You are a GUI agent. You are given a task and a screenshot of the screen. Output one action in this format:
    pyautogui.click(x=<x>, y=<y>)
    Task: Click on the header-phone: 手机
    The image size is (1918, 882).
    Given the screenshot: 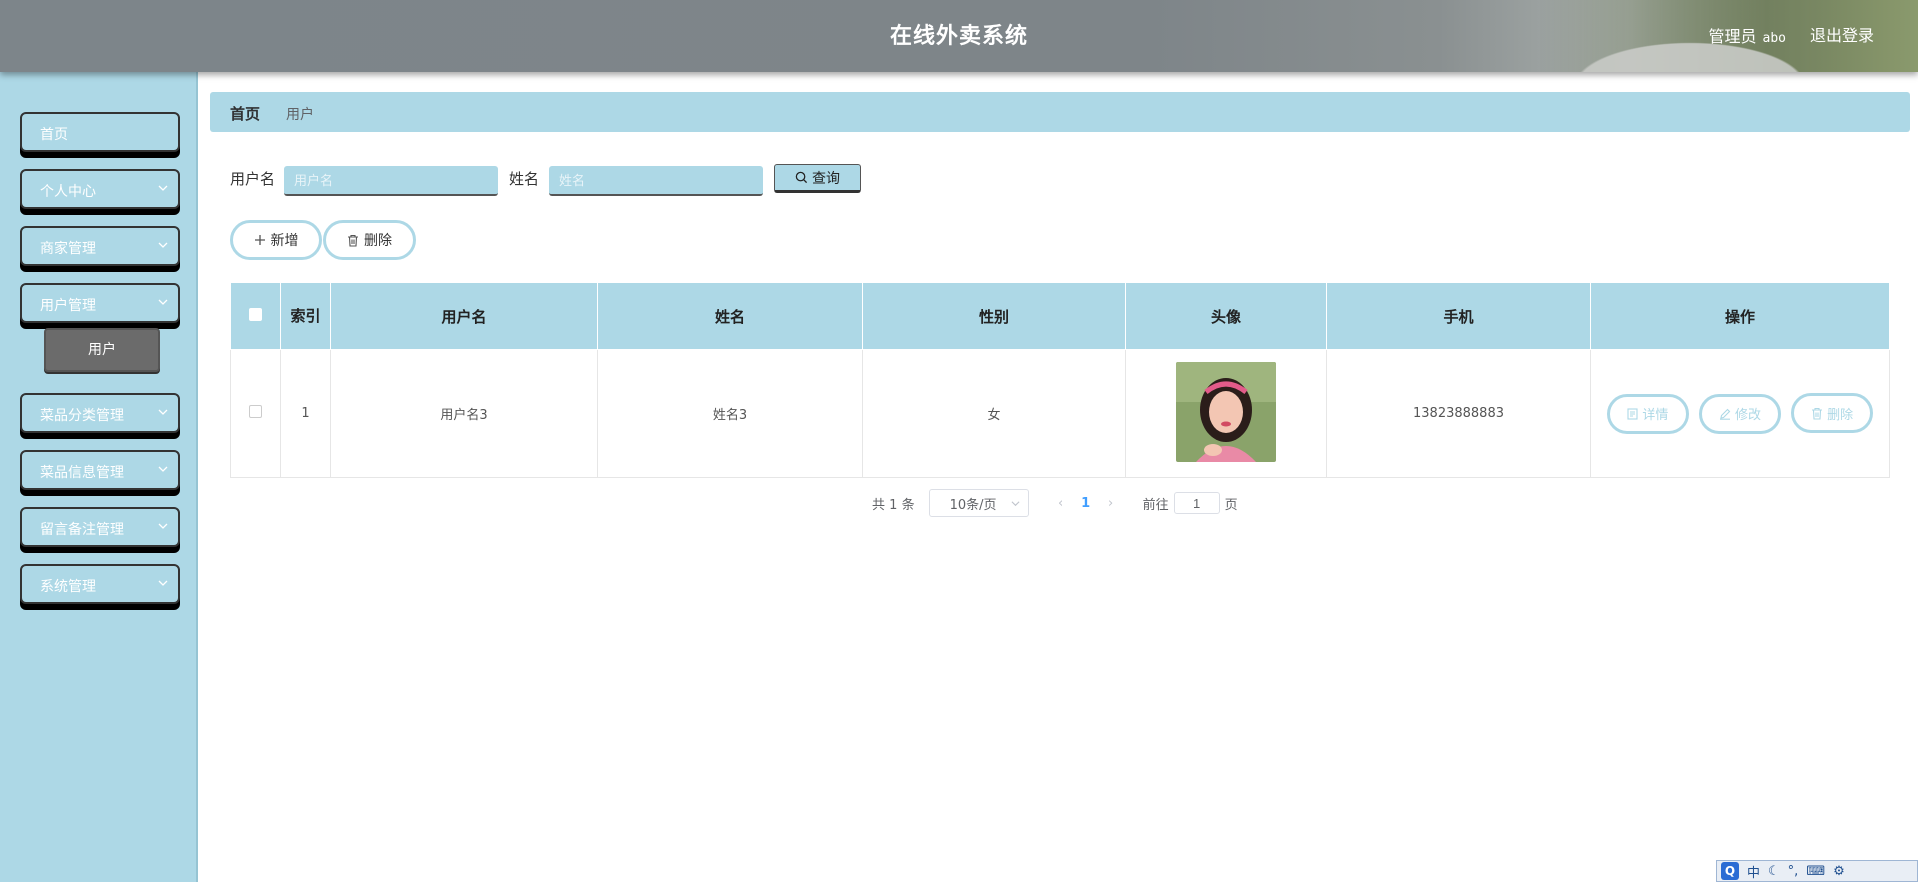 What is the action you would take?
    pyautogui.click(x=1458, y=316)
    